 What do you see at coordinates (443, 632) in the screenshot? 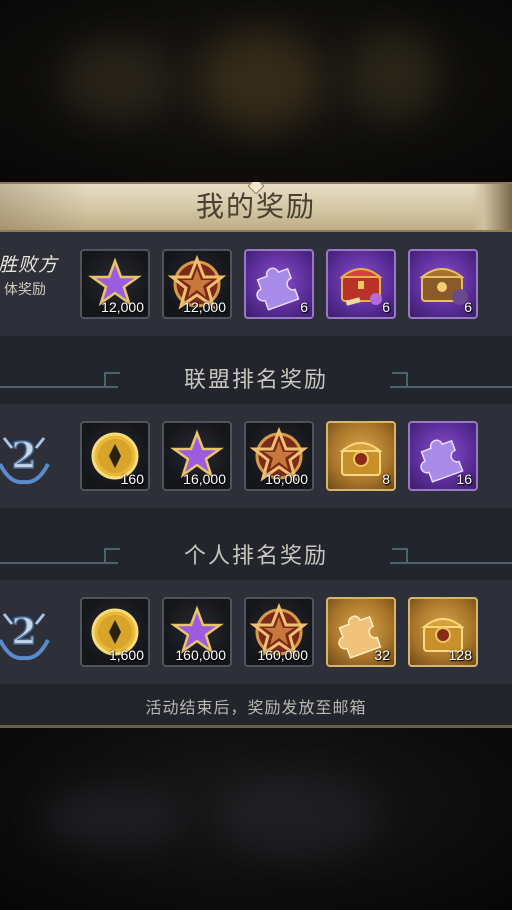
I see `reward-item: 128` at bounding box center [443, 632].